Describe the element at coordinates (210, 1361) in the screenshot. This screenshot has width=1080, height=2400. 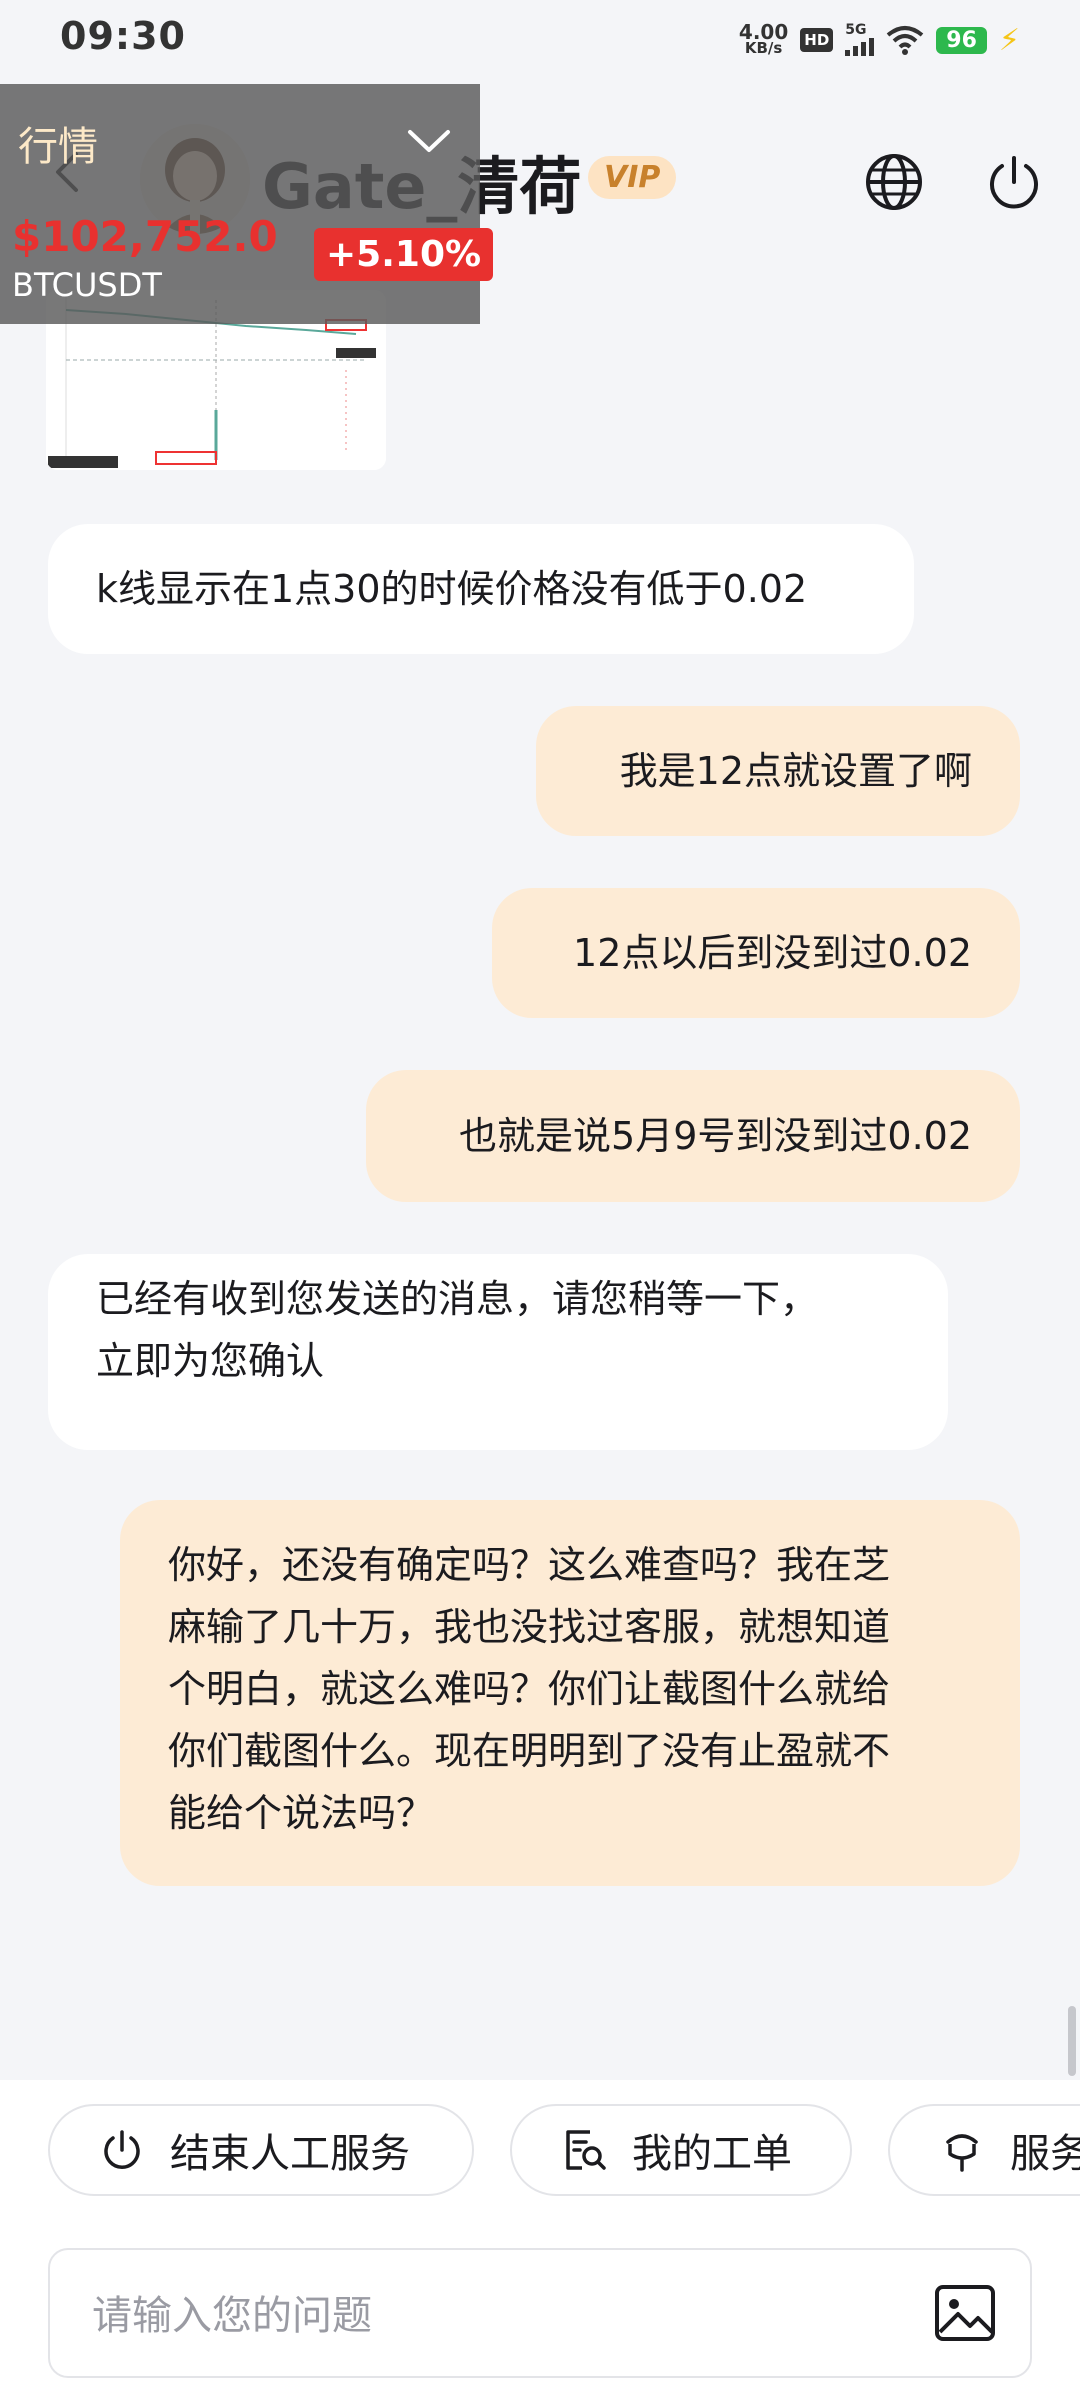
I see `message-text-line: 立即为您确认` at that location.